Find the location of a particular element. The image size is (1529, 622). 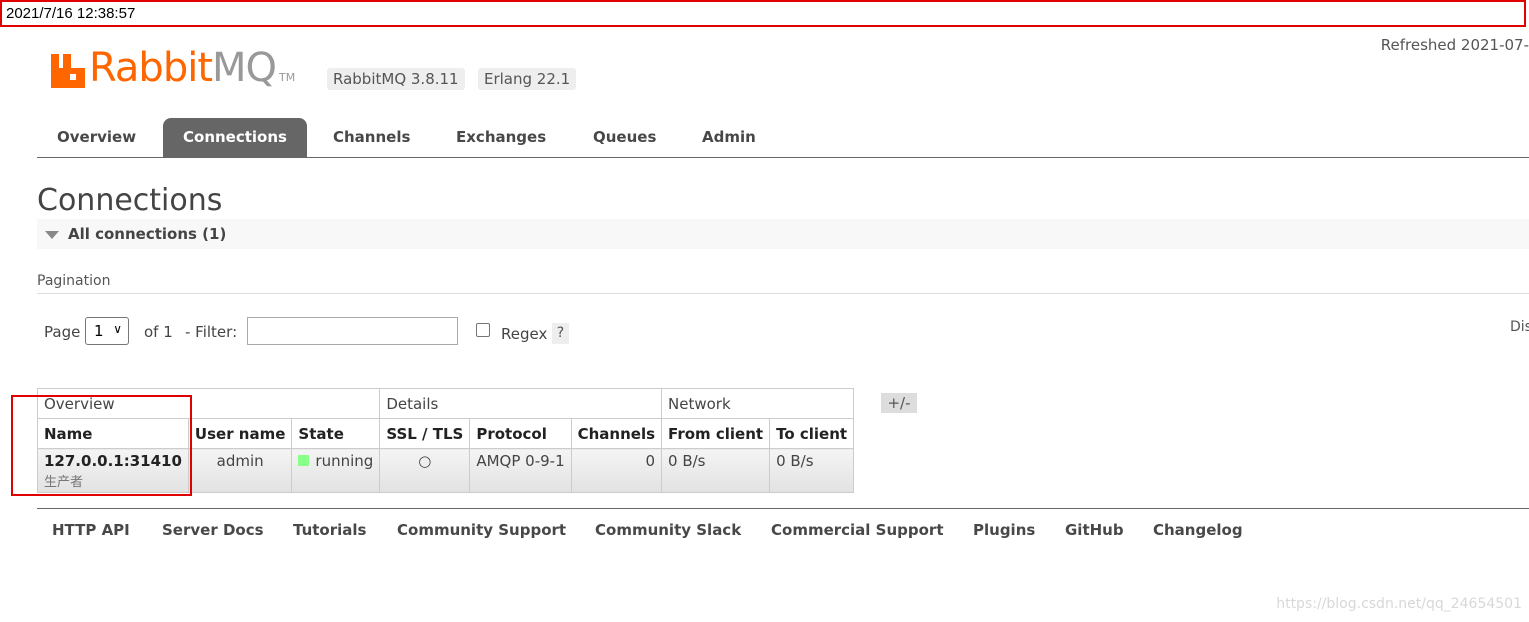

from-client-cell: 0 B/s is located at coordinates (716, 470).